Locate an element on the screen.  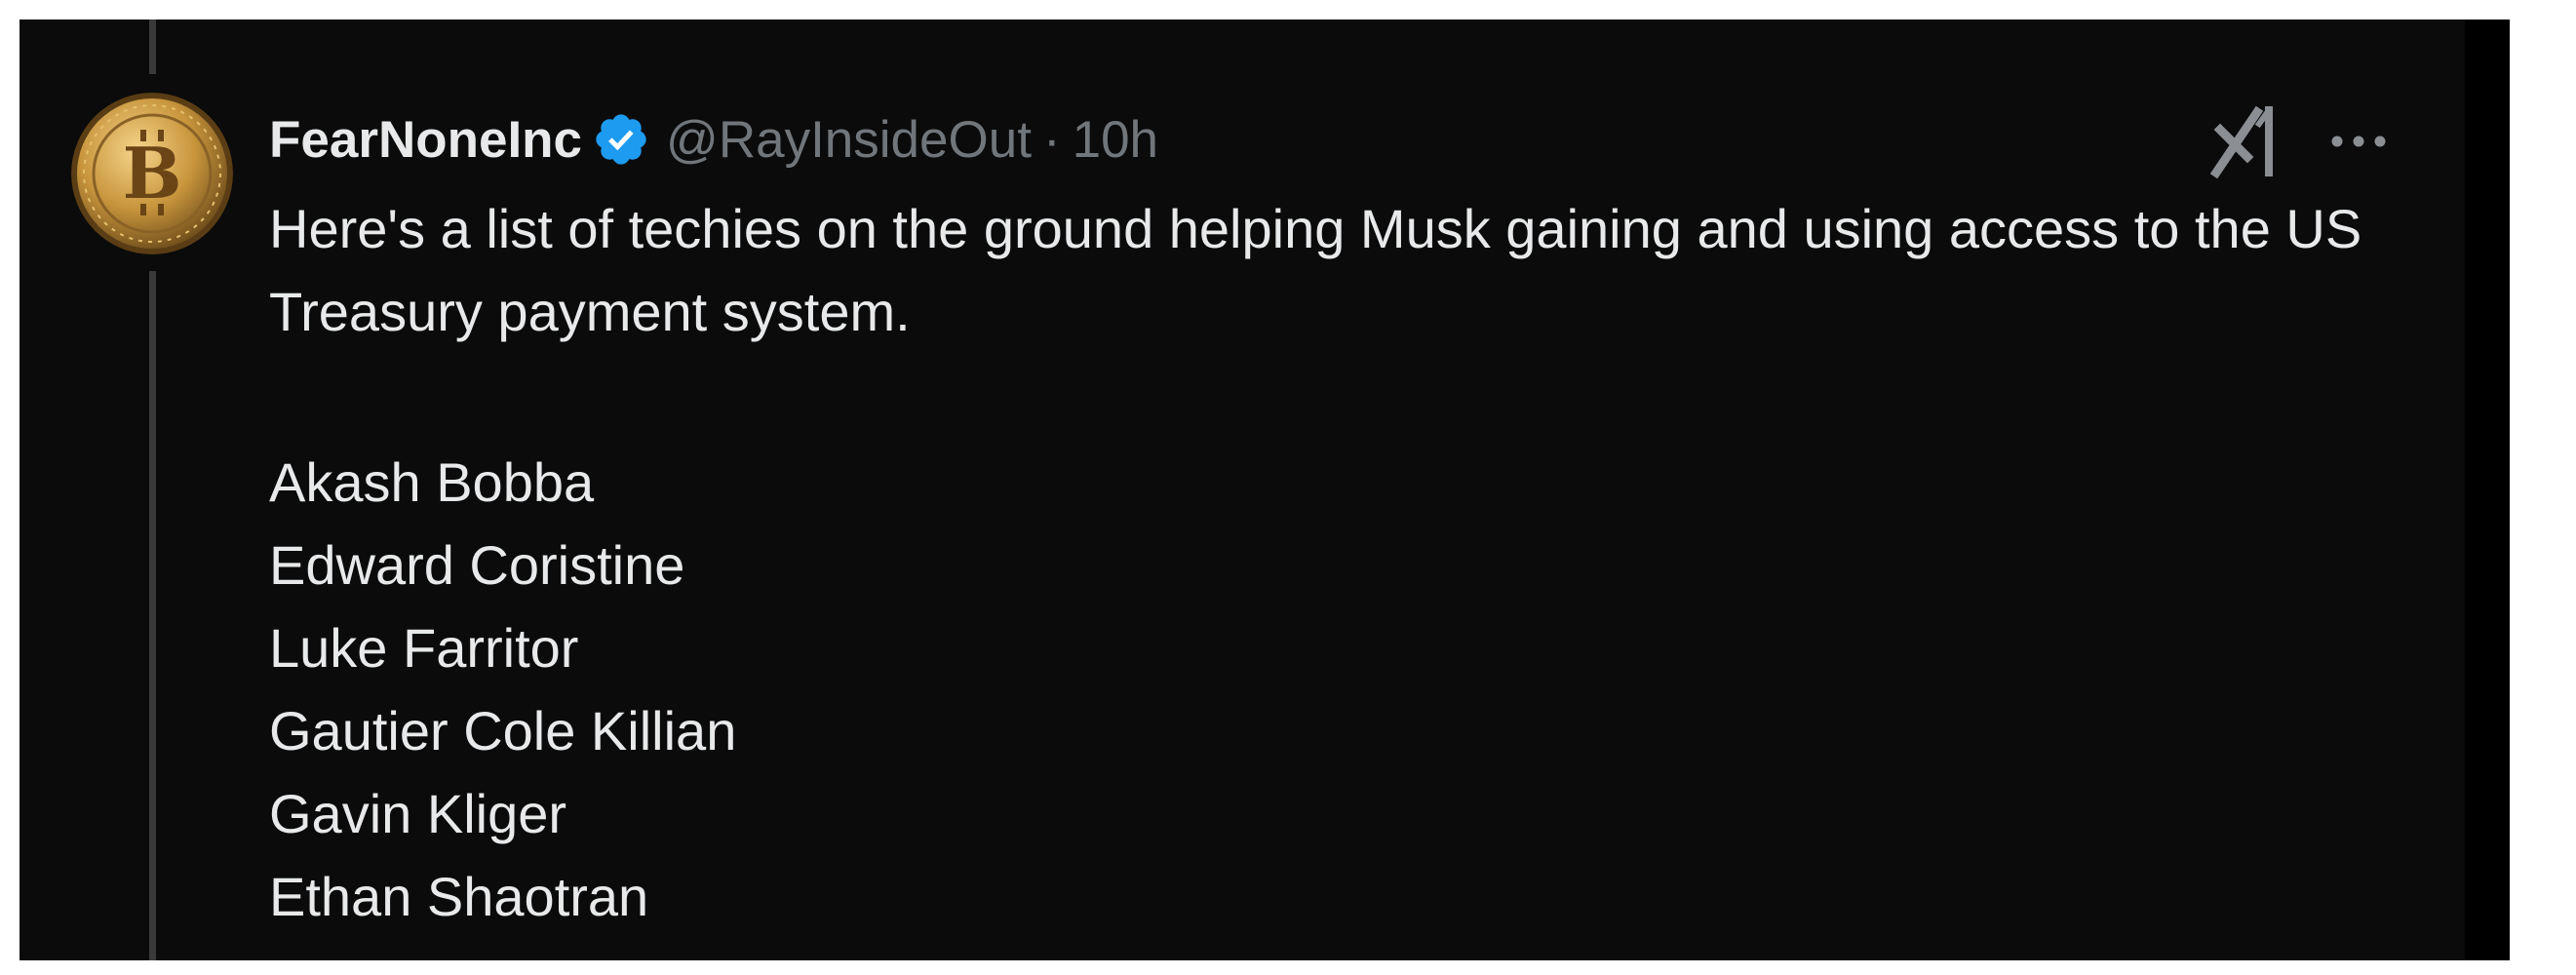
list-item: Gautier Cole Killian is located at coordinates (503, 730).